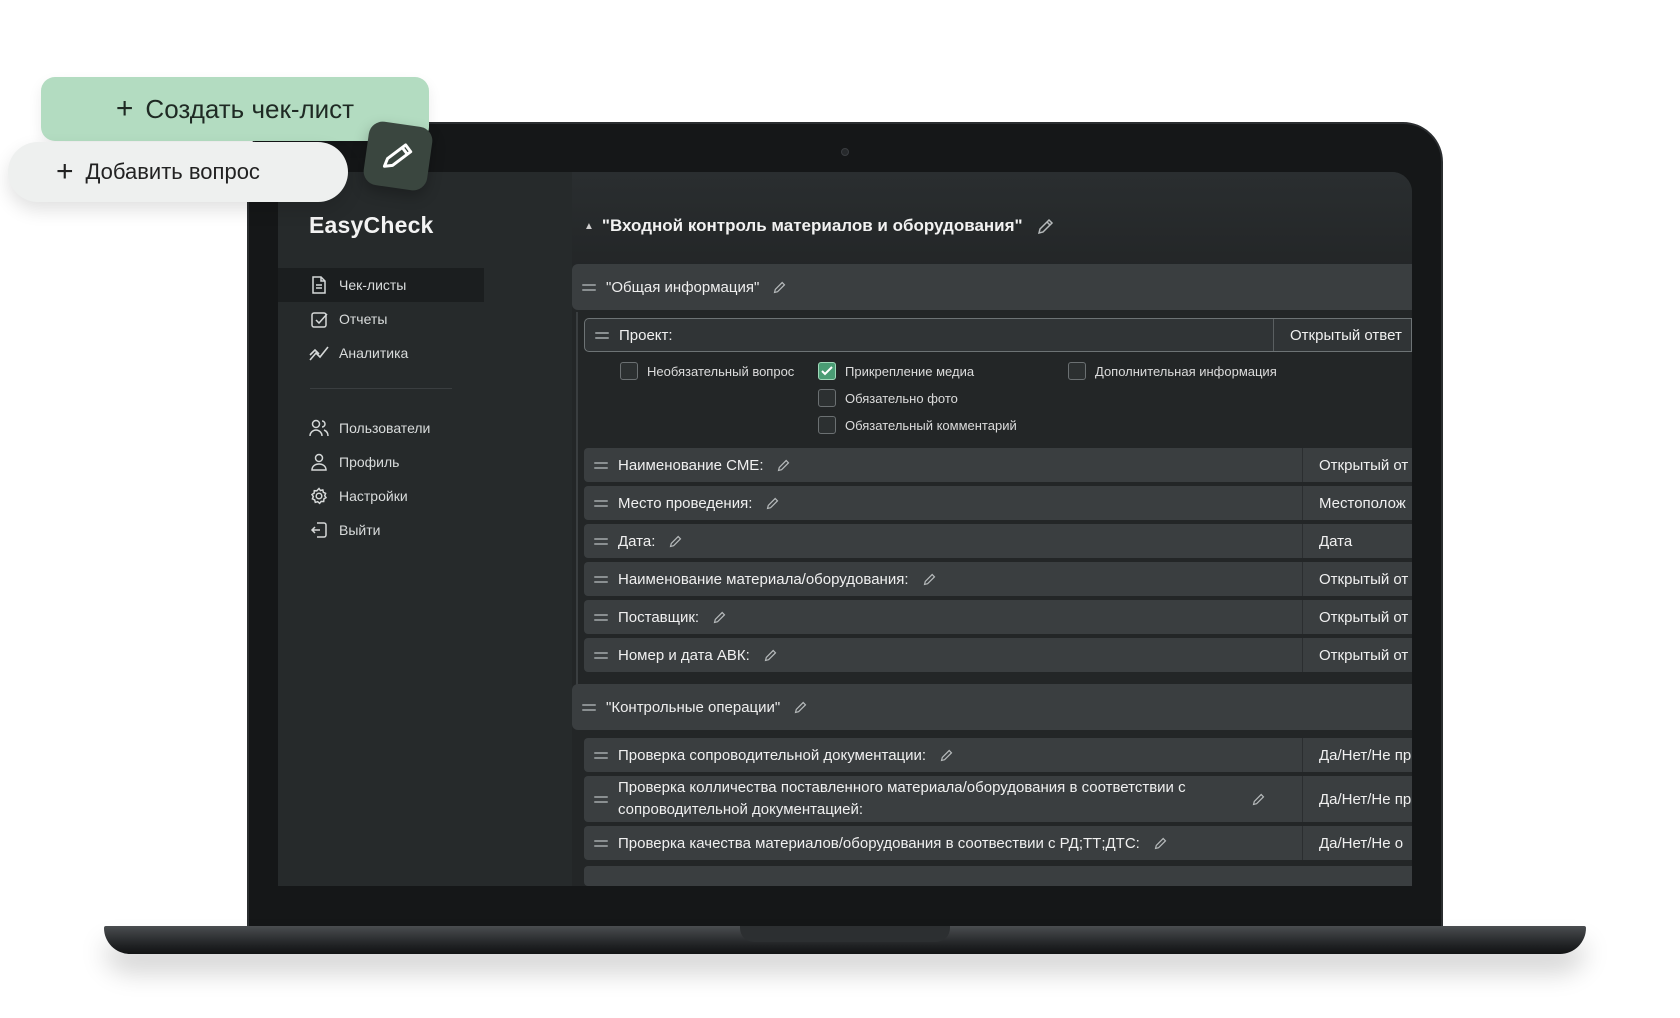 The image size is (1680, 1018). Describe the element at coordinates (172, 171) in the screenshot. I see `add-question-label: Добавить вопрос` at that location.